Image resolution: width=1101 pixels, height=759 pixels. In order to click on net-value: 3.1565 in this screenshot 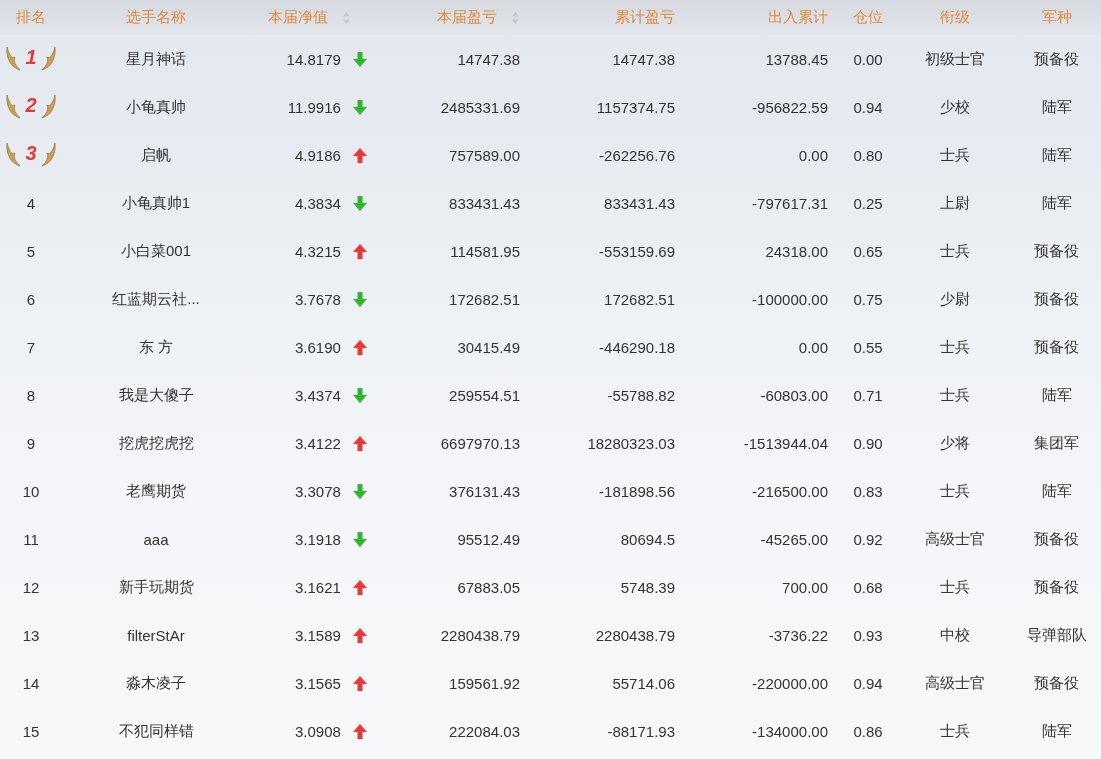, I will do `click(317, 683)`.